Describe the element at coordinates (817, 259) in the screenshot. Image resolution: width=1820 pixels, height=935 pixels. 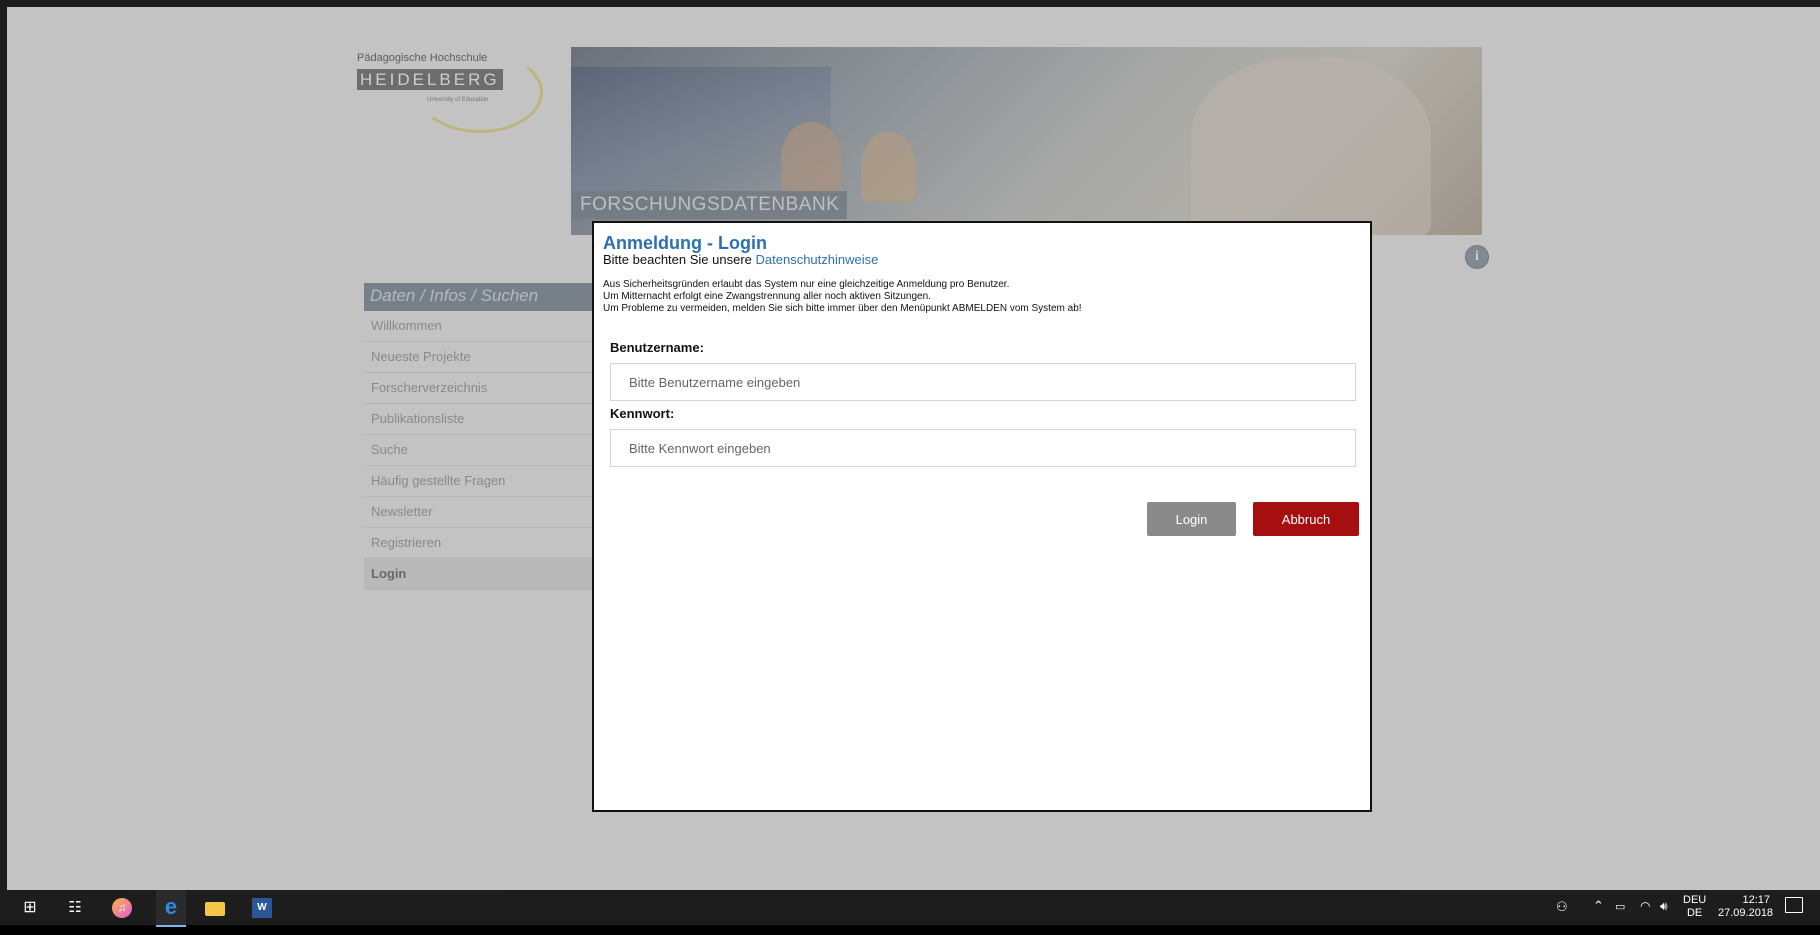
I see `privacy-link: Datenschutzhinweise` at that location.